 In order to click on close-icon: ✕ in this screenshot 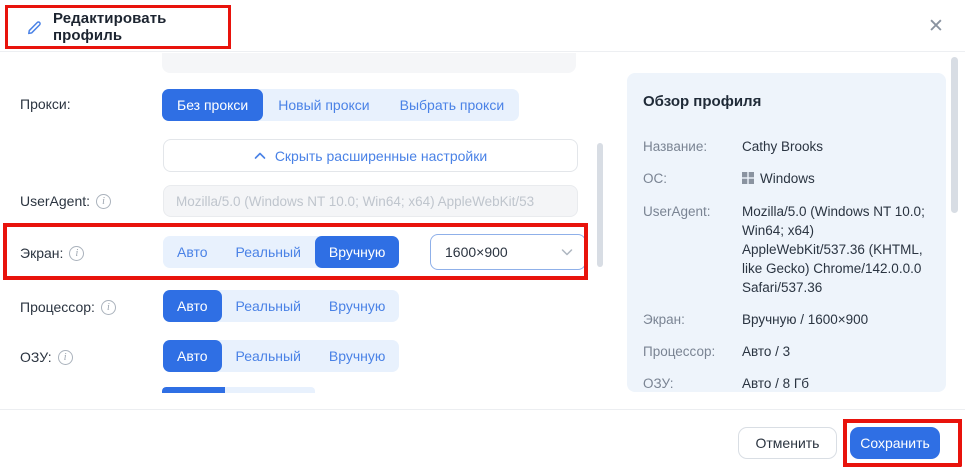, I will do `click(936, 26)`.